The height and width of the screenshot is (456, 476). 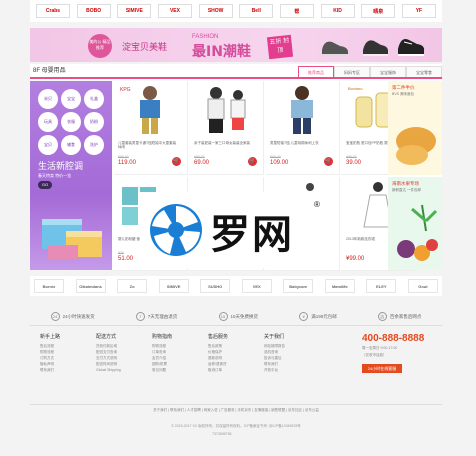 What do you see at coordinates (382, 316) in the screenshot?
I see `service-icon: 店` at bounding box center [382, 316].